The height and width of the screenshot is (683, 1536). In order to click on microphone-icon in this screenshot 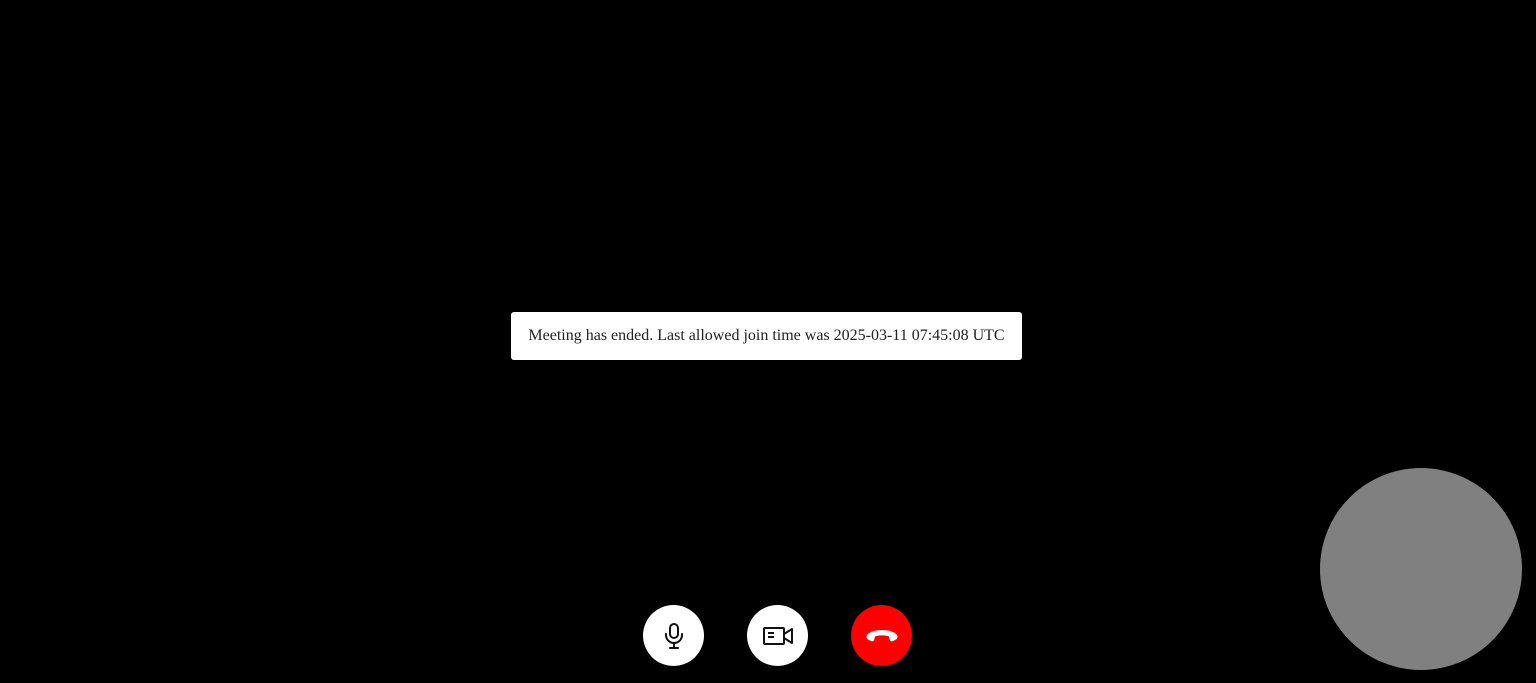, I will do `click(674, 636)`.